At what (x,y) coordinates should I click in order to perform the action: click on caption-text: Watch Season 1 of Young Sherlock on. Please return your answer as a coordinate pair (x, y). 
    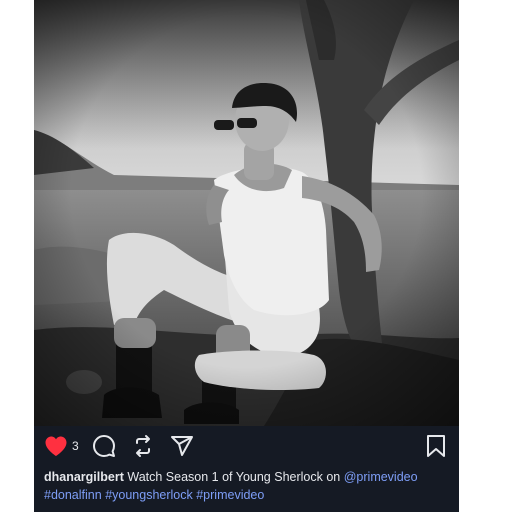
    Looking at the image, I should click on (234, 477).